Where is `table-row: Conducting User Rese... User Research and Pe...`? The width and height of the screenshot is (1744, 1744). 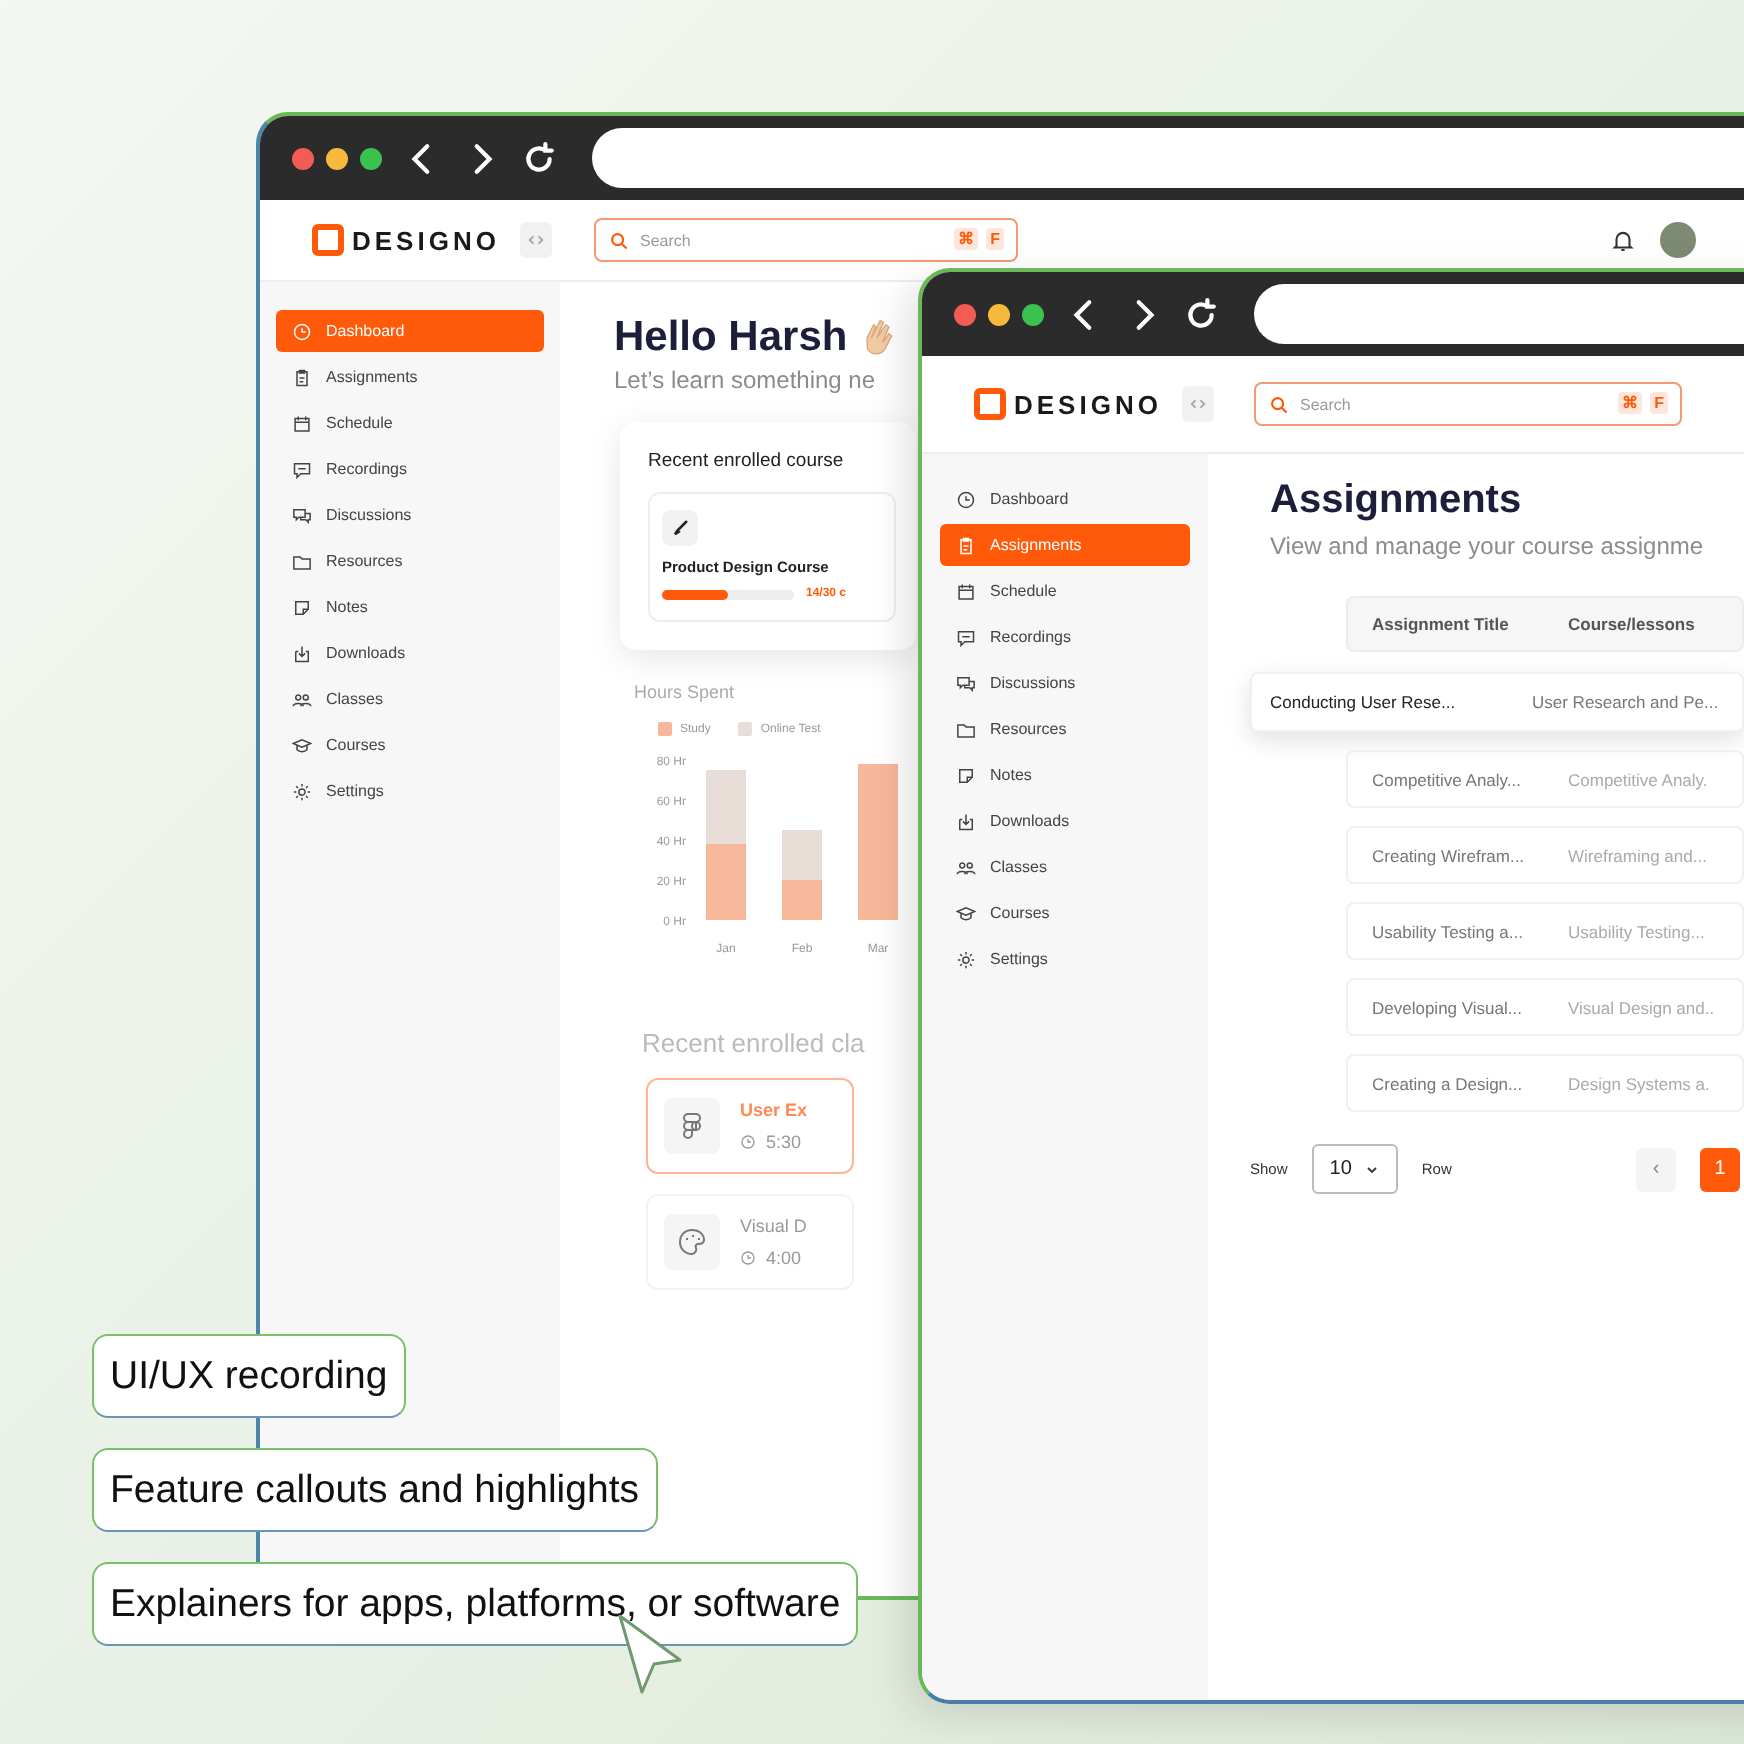
table-row: Conducting User Rese... User Research and Pe... is located at coordinates (1497, 702).